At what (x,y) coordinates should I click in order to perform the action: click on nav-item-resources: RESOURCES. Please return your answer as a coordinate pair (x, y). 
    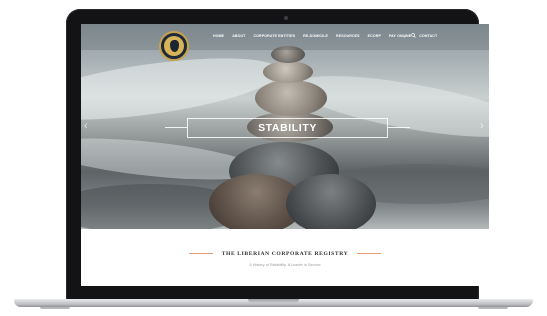
    Looking at the image, I should click on (348, 36).